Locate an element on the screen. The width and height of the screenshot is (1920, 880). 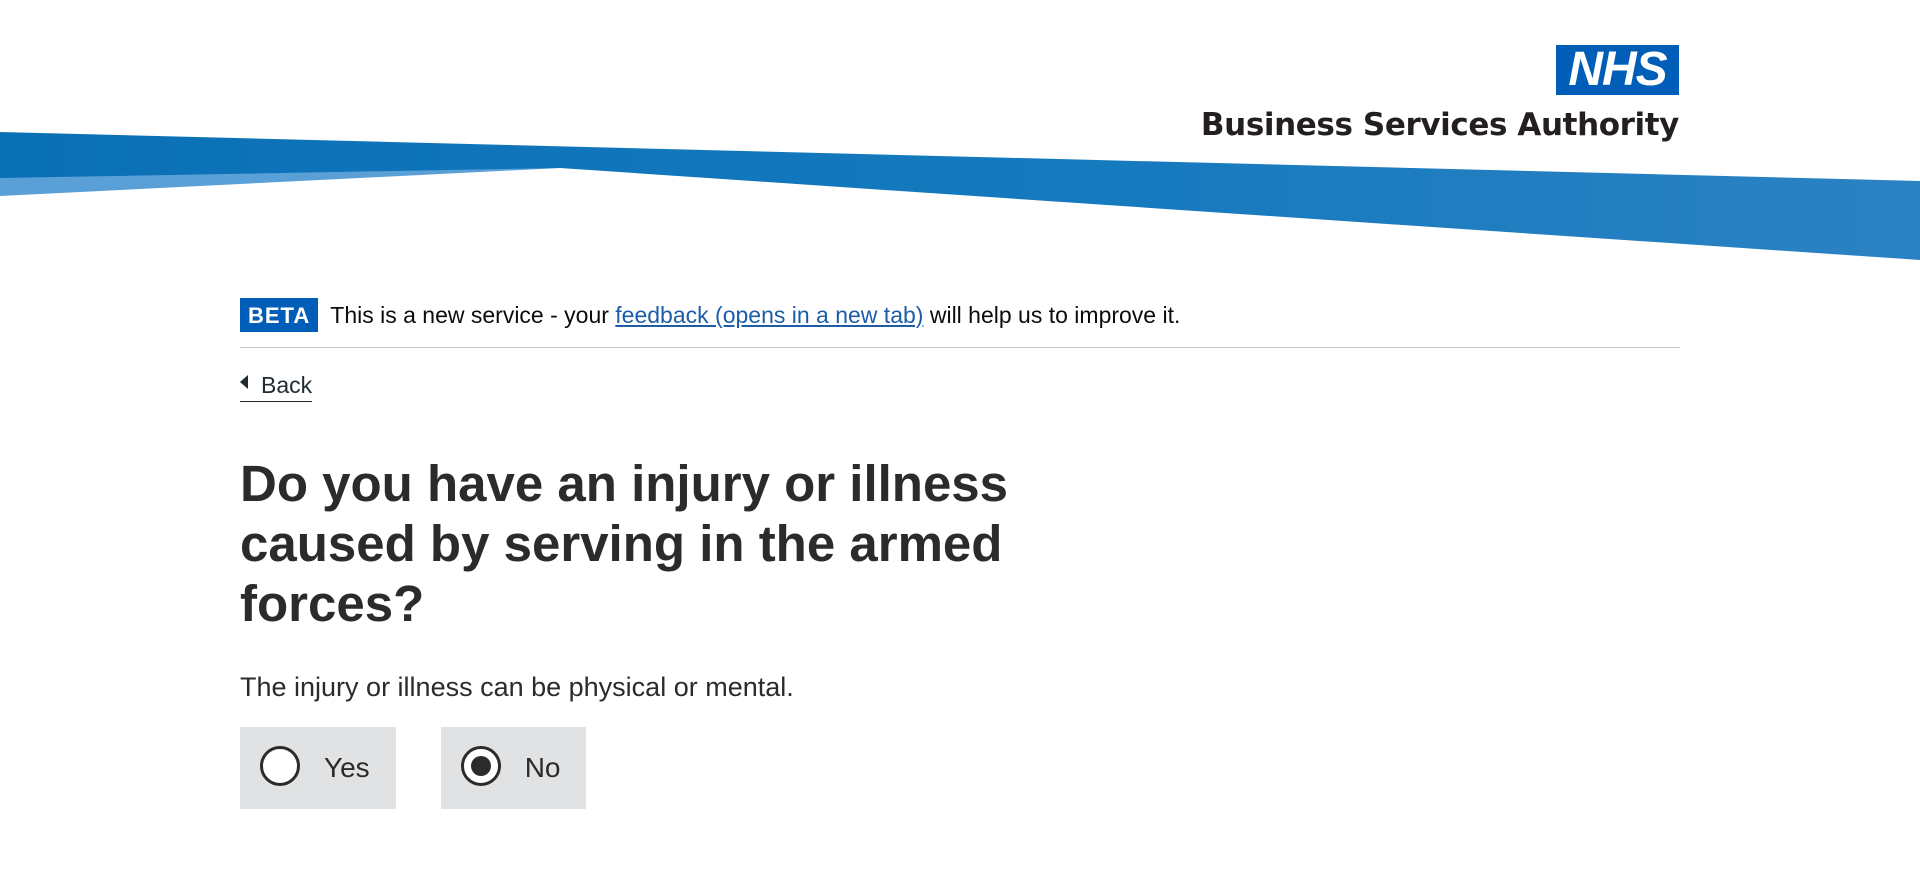
radio-option-no: No is located at coordinates (513, 768).